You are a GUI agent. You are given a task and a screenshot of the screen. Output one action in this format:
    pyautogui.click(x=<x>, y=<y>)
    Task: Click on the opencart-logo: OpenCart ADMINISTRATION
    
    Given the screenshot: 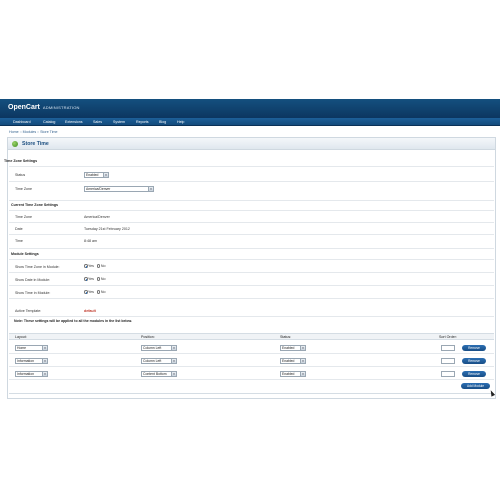 What is the action you would take?
    pyautogui.click(x=44, y=107)
    